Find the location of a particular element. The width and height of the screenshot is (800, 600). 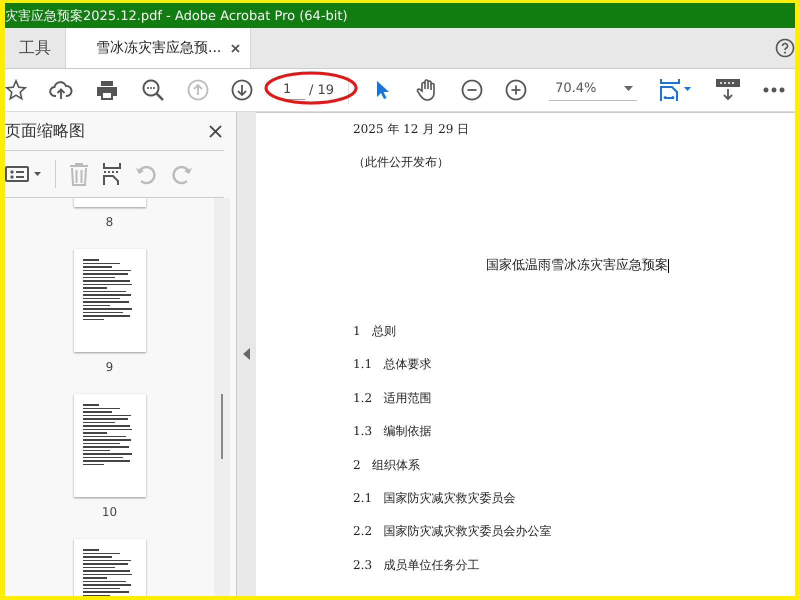

insert-page-icon is located at coordinates (112, 174).